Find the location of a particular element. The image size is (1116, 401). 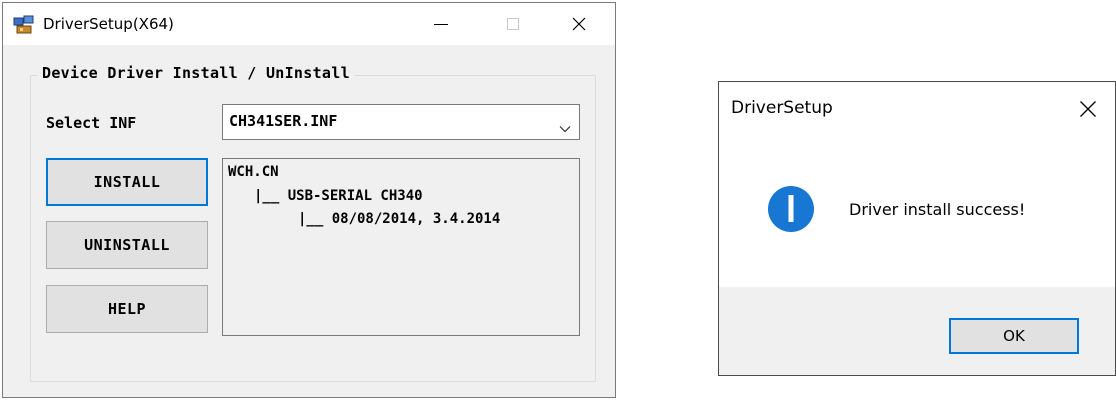

minimize-button is located at coordinates (441, 24).